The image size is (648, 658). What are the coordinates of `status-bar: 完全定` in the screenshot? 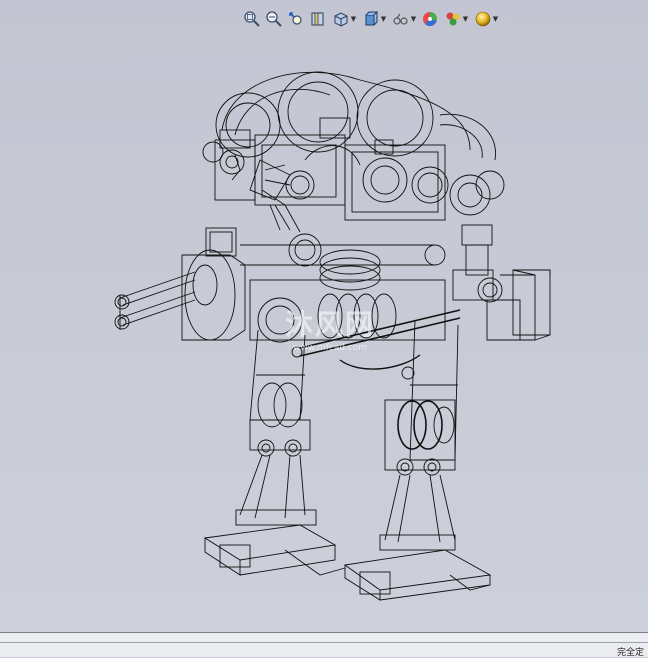 It's located at (324, 645).